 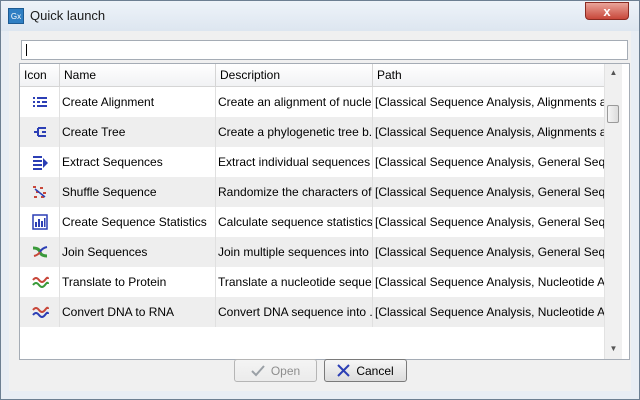 What do you see at coordinates (613, 114) in the screenshot?
I see `scroll-thumb` at bounding box center [613, 114].